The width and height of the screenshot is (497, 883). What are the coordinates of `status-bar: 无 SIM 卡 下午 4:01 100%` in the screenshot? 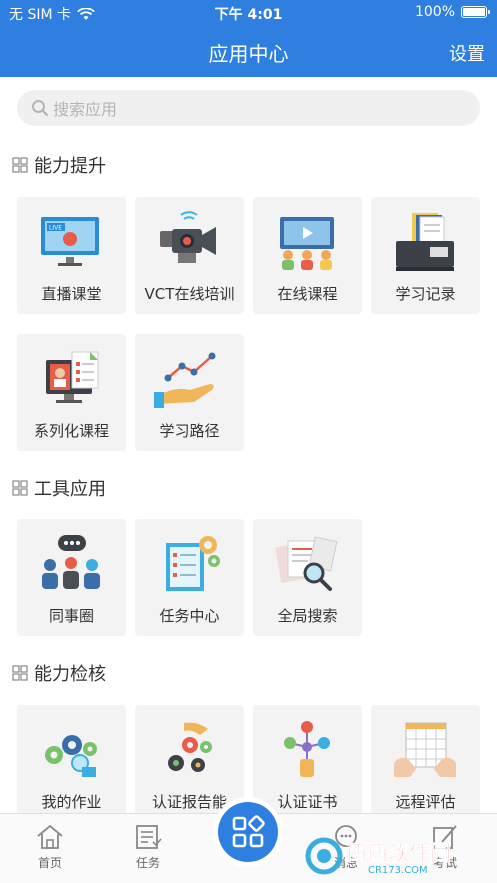 It's located at (248, 13).